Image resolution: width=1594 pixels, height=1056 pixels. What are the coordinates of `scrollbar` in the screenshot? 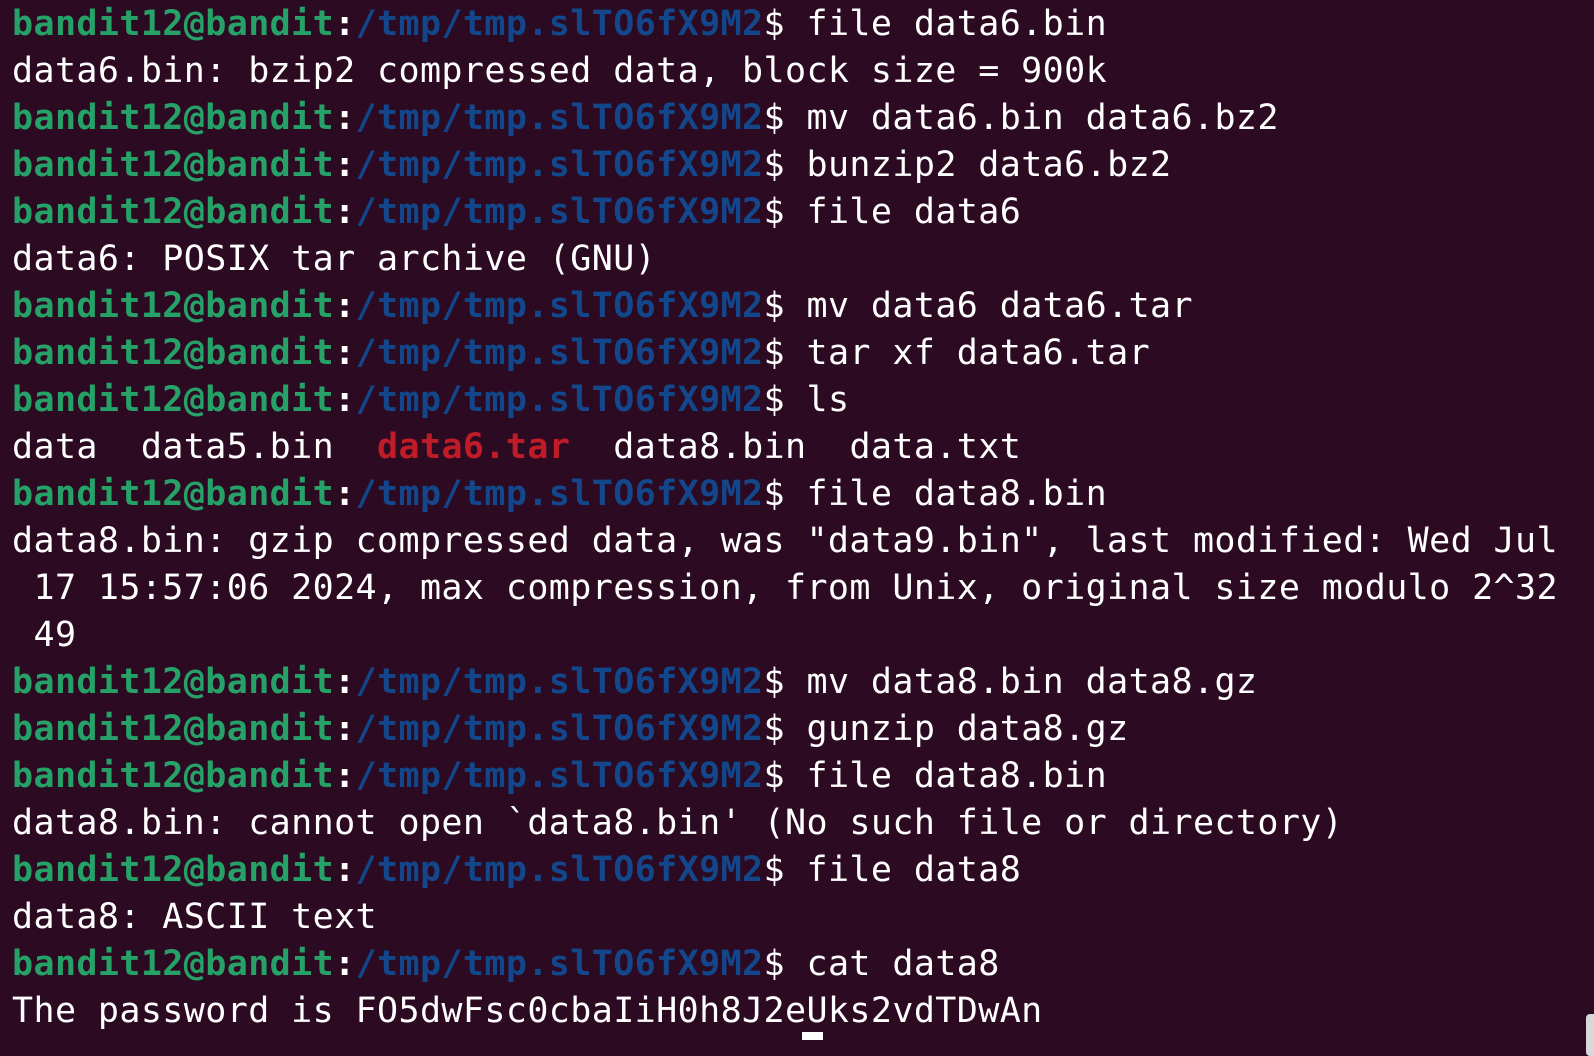 It's located at (1590, 1035).